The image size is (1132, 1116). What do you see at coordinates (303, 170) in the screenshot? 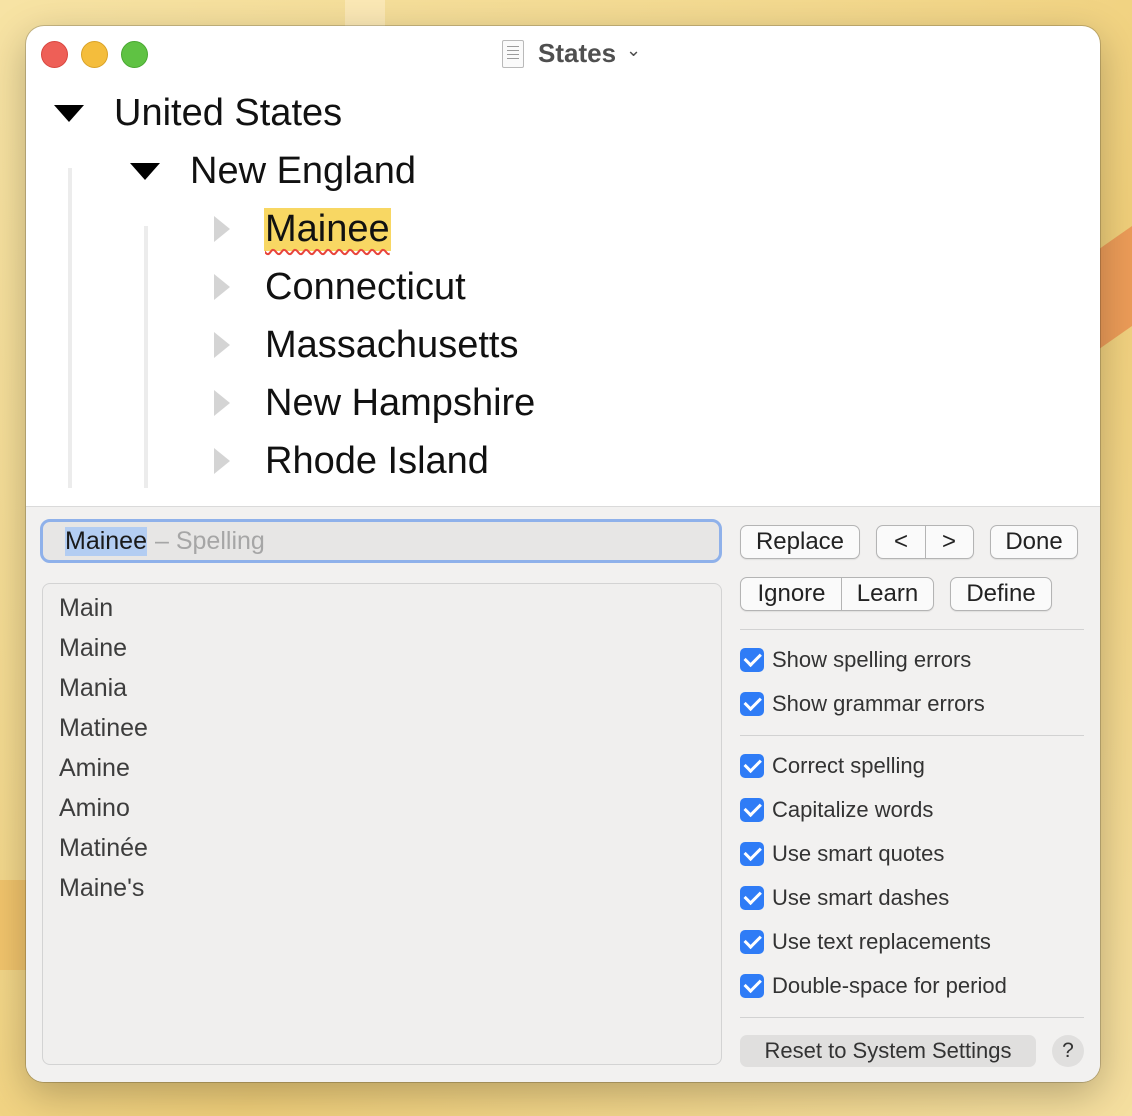
I see `outline-item-label: New England` at bounding box center [303, 170].